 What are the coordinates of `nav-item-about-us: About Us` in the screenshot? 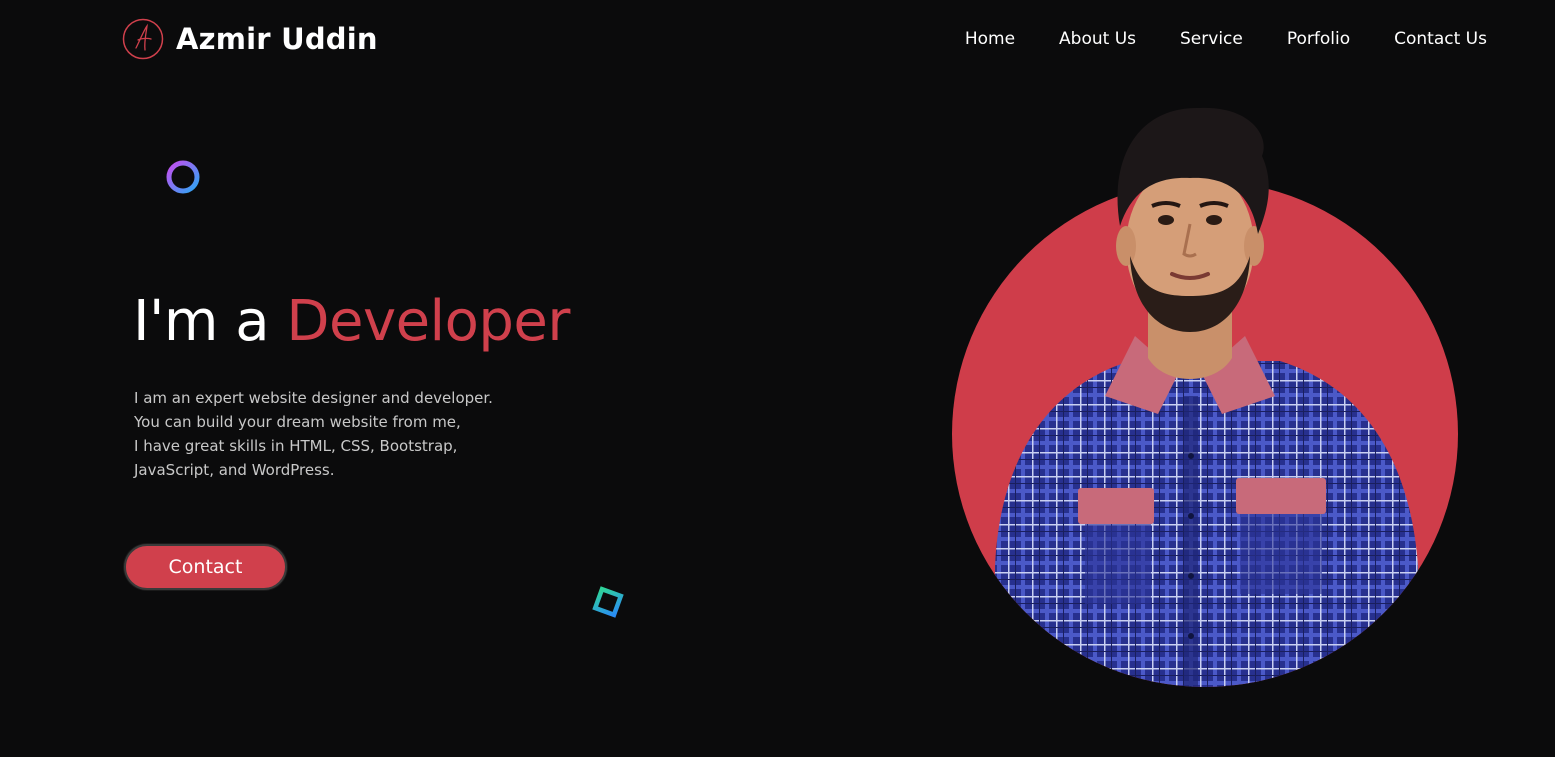 It's located at (1097, 39).